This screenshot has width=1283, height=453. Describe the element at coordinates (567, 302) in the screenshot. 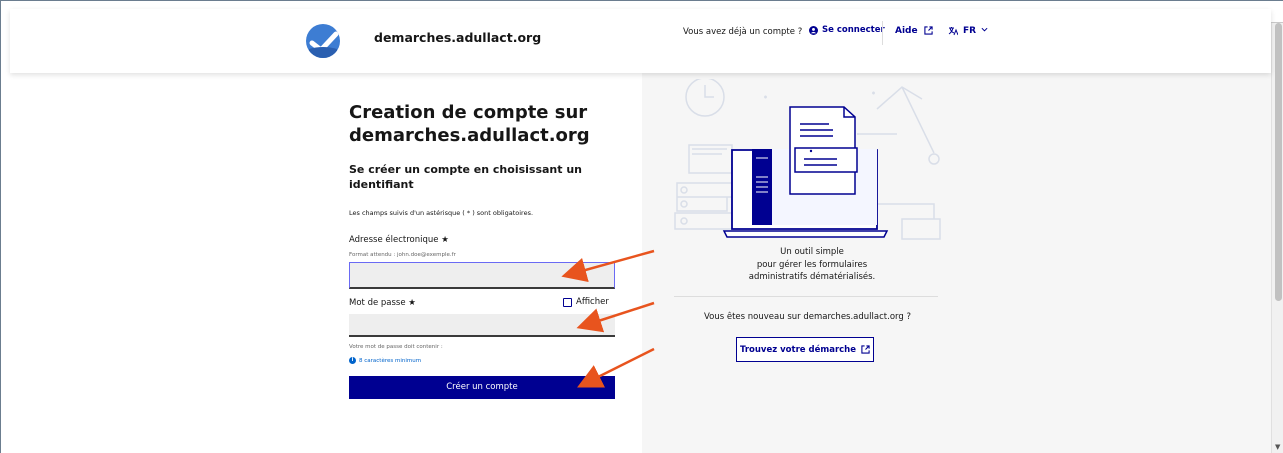

I see `show-password-checkbox` at that location.